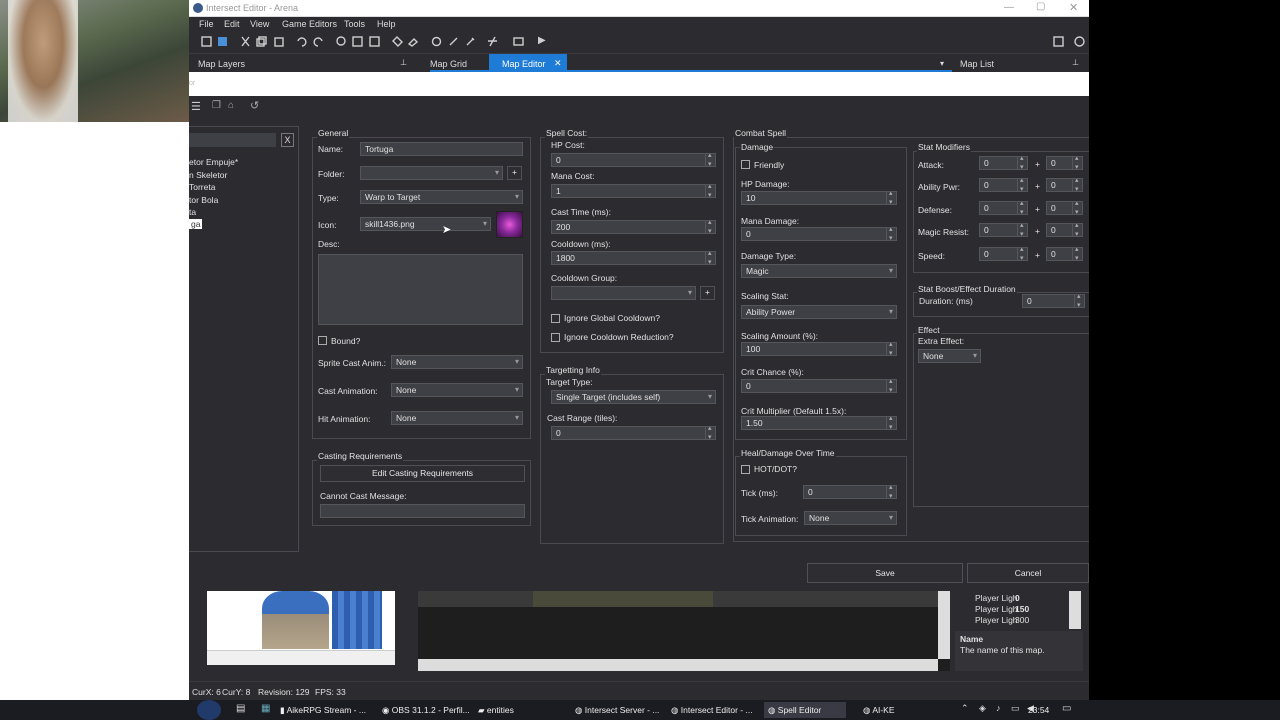 The image size is (1280, 720). What do you see at coordinates (196, 224) in the screenshot?
I see `list-item-selected: ga` at bounding box center [196, 224].